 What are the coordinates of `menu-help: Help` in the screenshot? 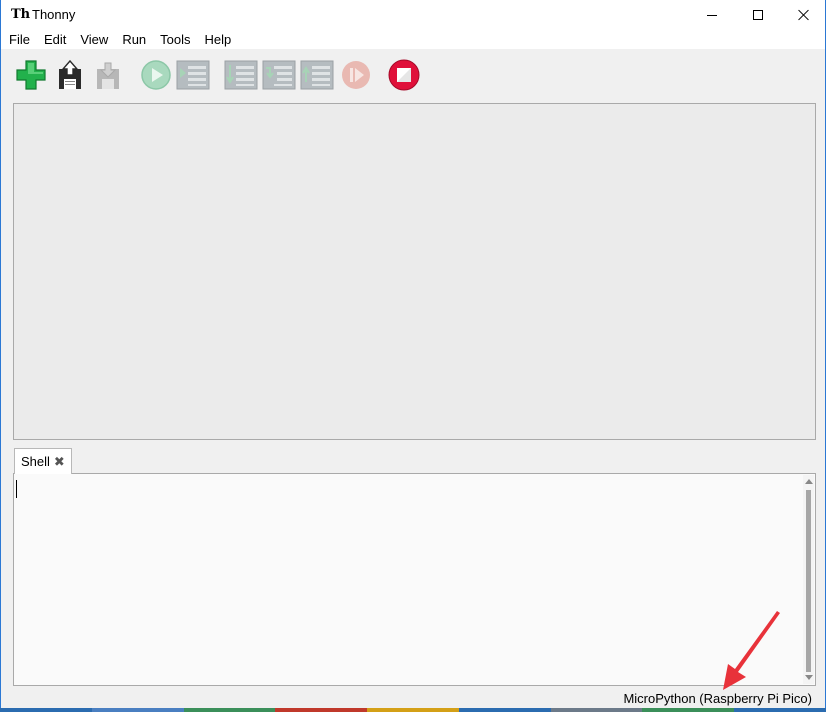 It's located at (217, 39).